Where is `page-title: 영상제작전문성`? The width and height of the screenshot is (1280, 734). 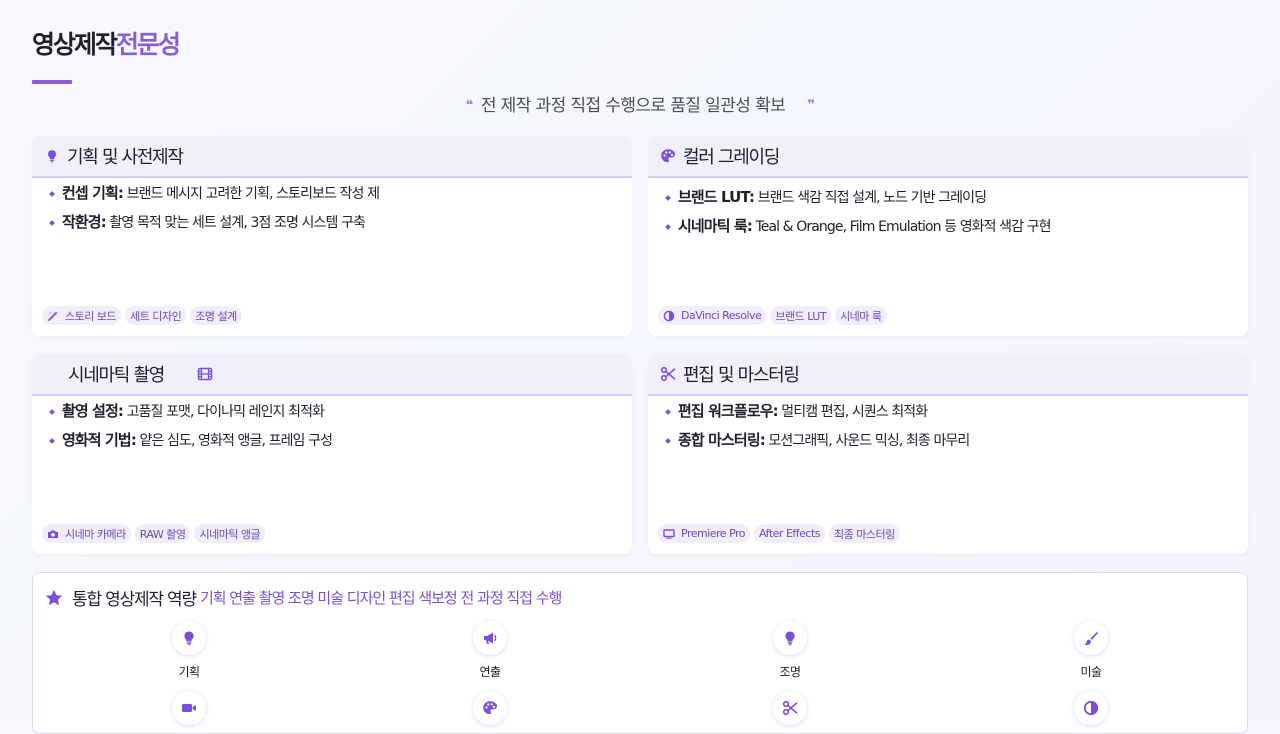 page-title: 영상제작전문성 is located at coordinates (106, 45).